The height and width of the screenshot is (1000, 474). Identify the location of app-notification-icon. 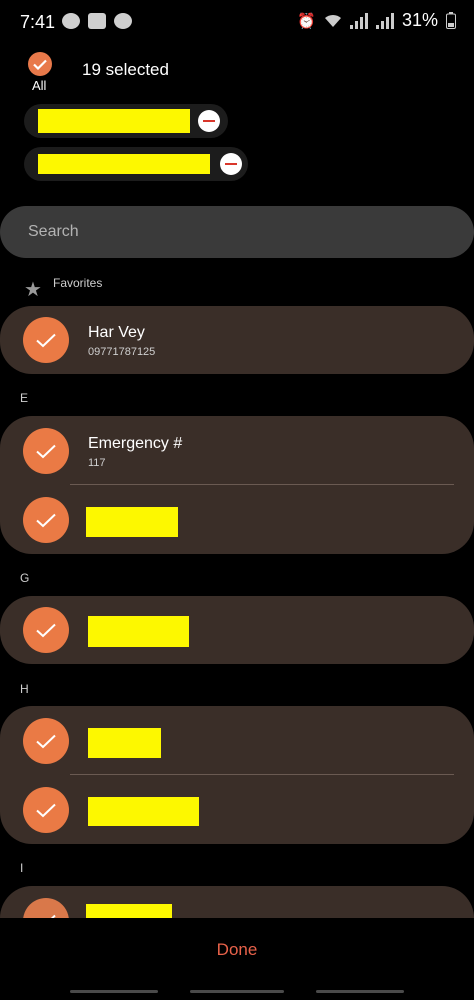
(123, 21).